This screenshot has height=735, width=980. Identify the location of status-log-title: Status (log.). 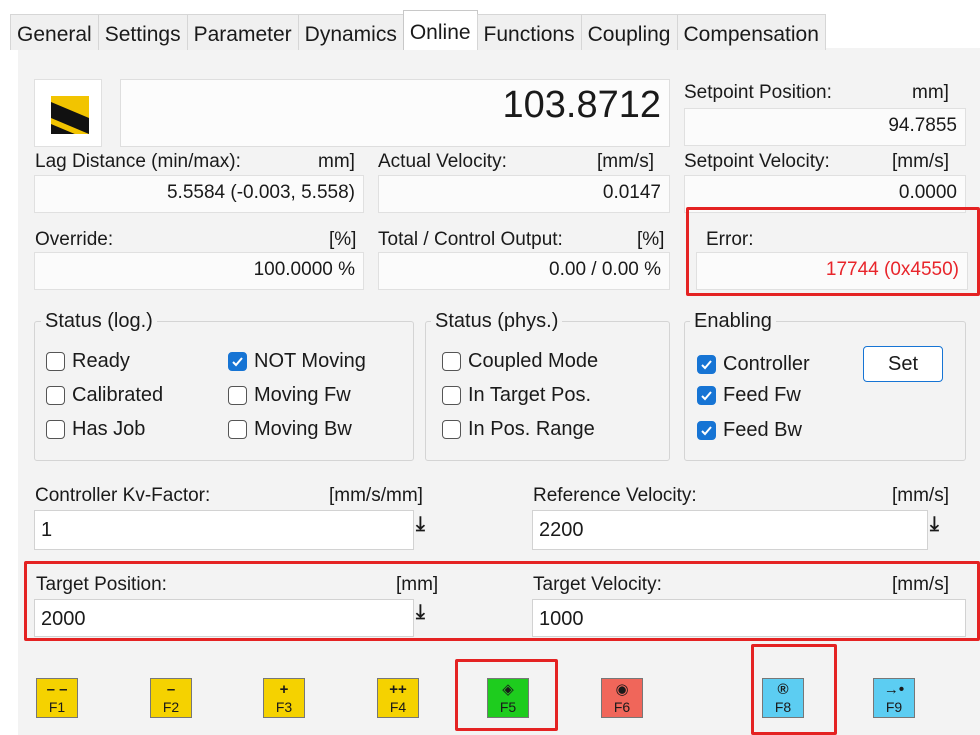
(99, 321).